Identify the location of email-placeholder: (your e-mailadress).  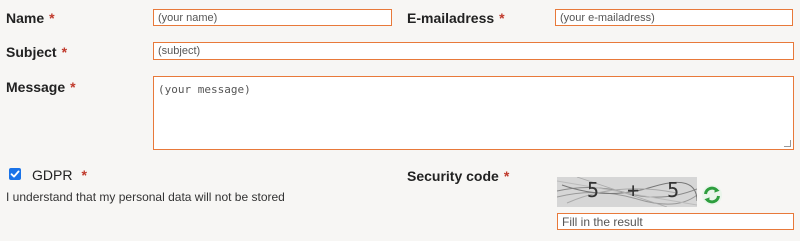
(607, 17).